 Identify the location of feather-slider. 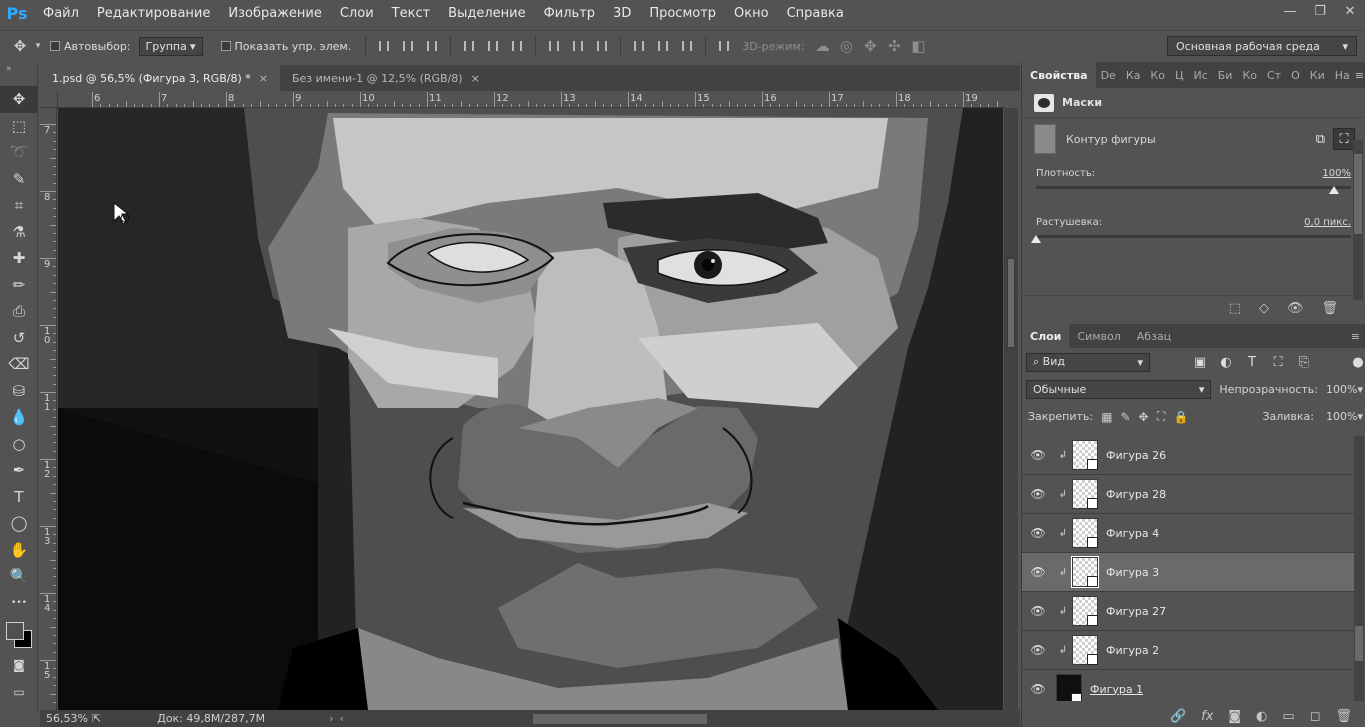
(1191, 239).